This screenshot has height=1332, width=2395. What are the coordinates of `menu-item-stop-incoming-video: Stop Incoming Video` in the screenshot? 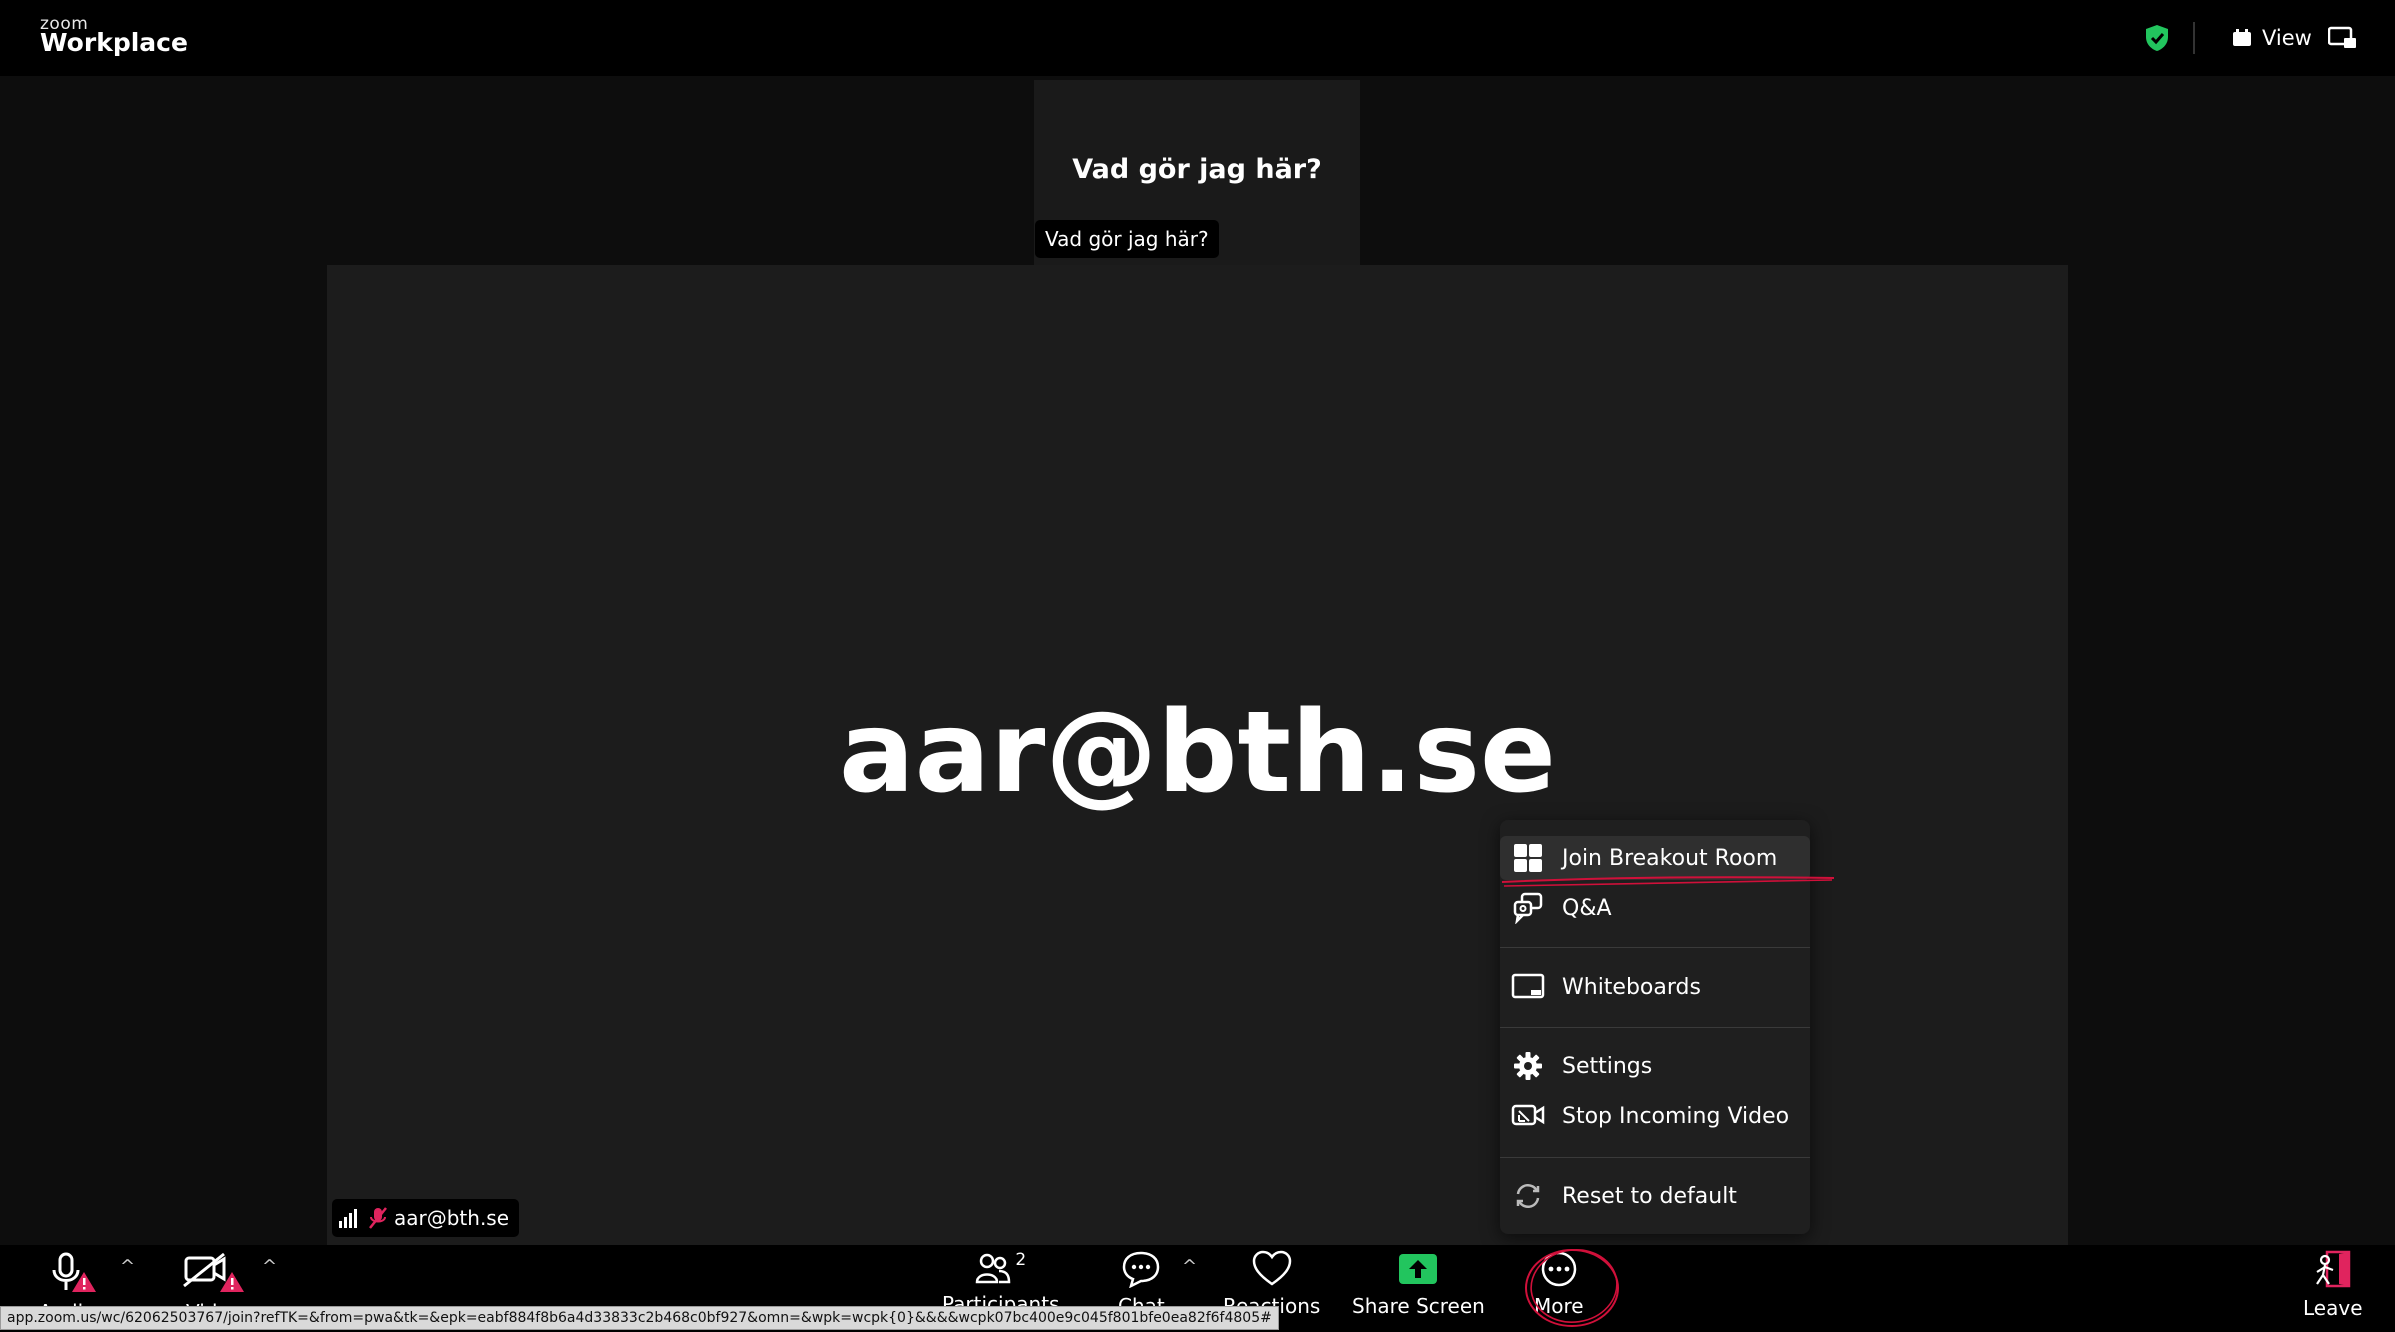 It's located at (1655, 1116).